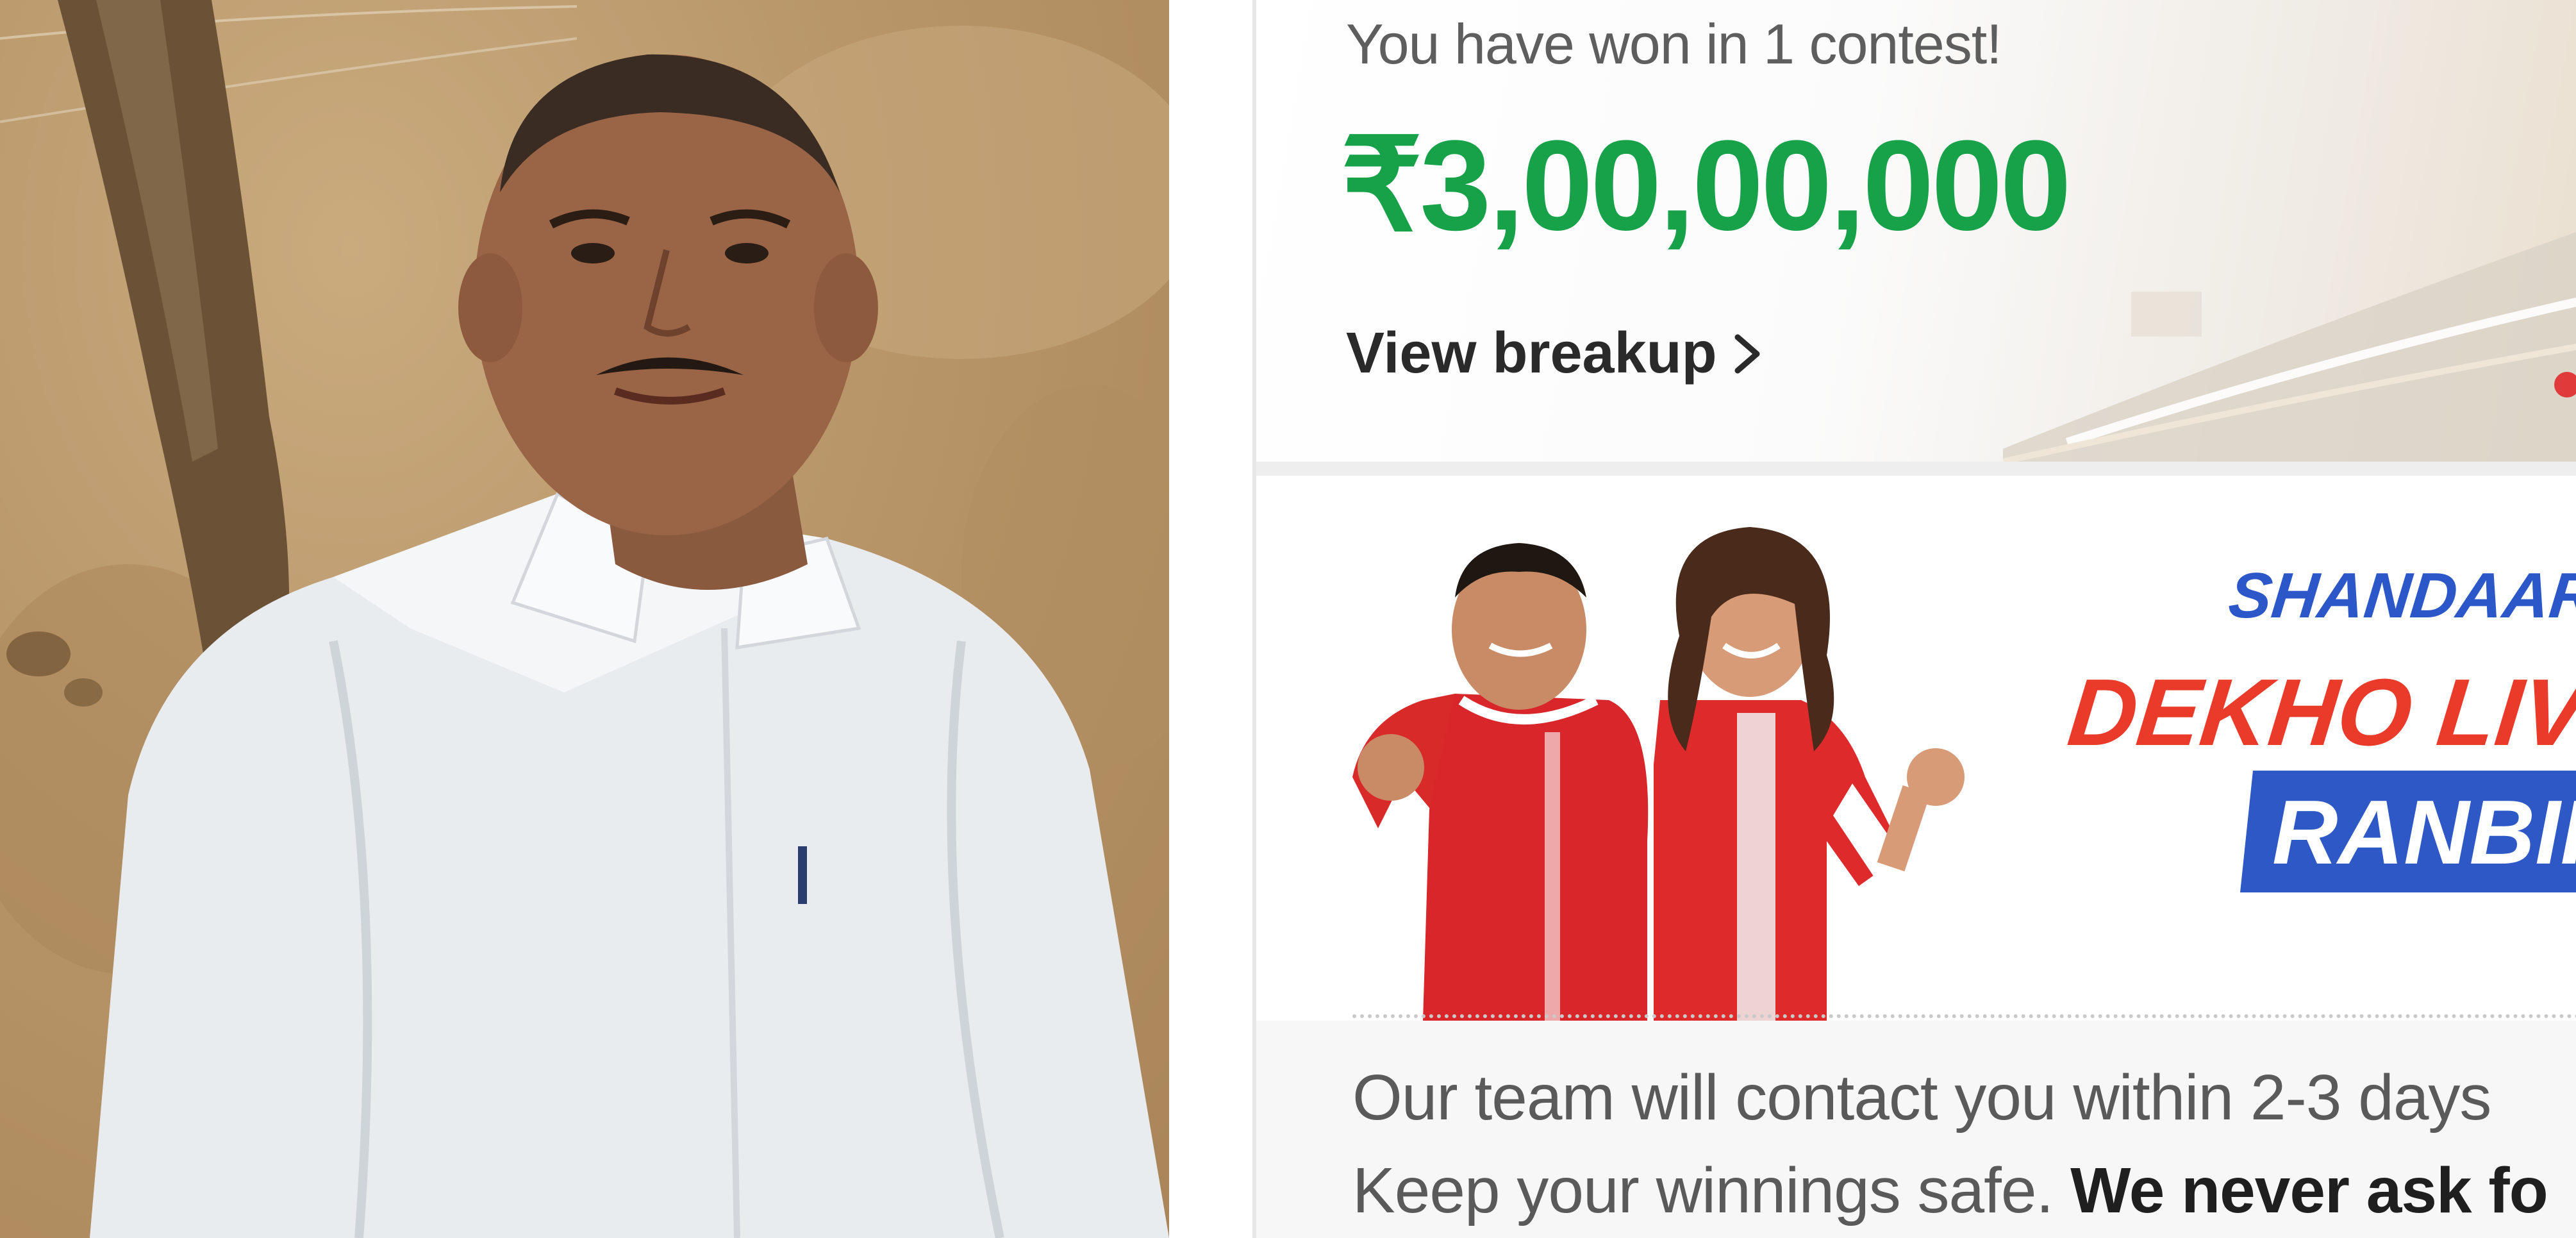 The image size is (2576, 1238). What do you see at coordinates (1531, 353) in the screenshot?
I see `view-breakup-label: View breakup` at bounding box center [1531, 353].